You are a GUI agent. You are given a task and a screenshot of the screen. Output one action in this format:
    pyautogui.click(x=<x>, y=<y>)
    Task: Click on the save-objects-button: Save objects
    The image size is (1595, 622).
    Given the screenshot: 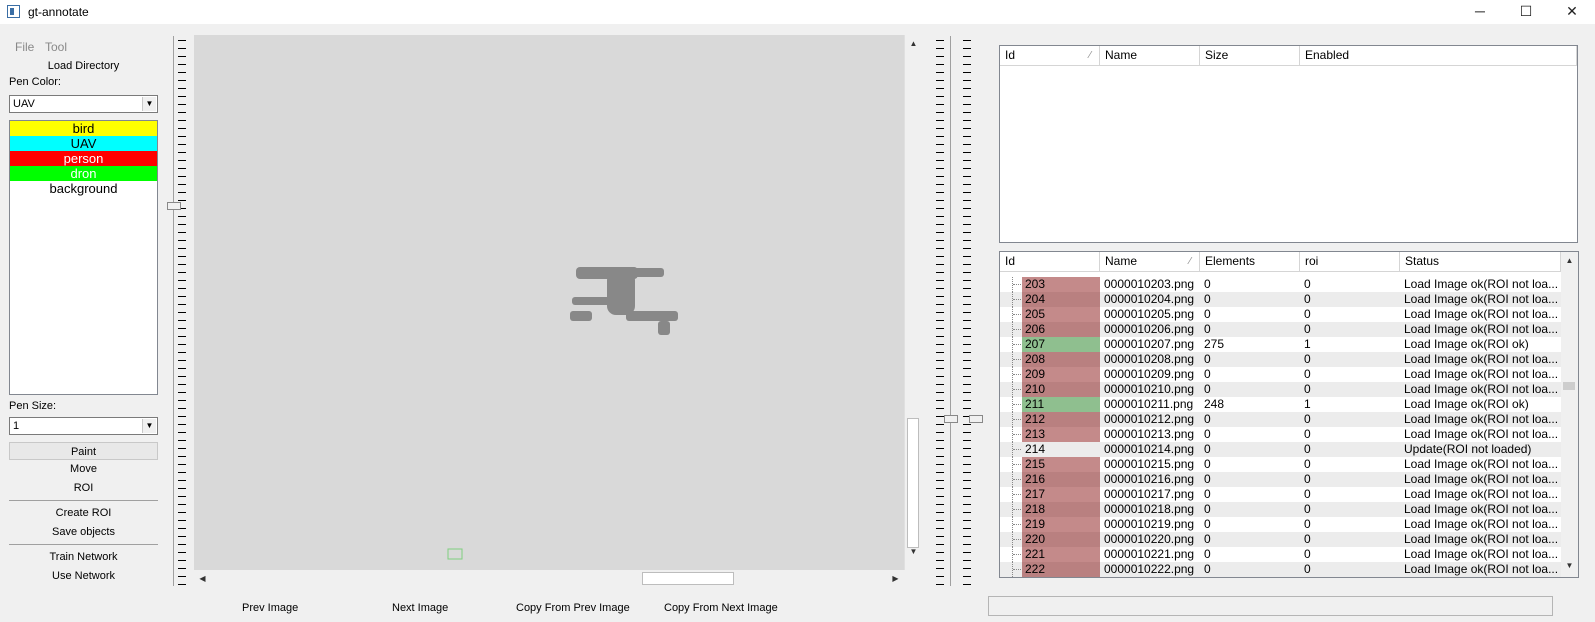 What is the action you would take?
    pyautogui.click(x=83, y=532)
    